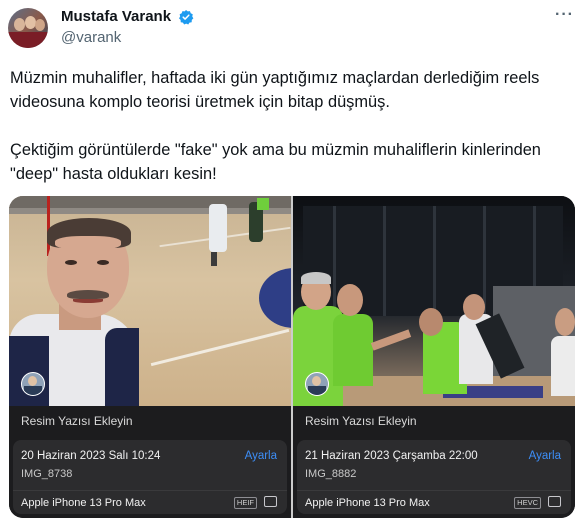 Image resolution: width=582 pixels, height=521 pixels. I want to click on more-options-icon: ···, so click(564, 15).